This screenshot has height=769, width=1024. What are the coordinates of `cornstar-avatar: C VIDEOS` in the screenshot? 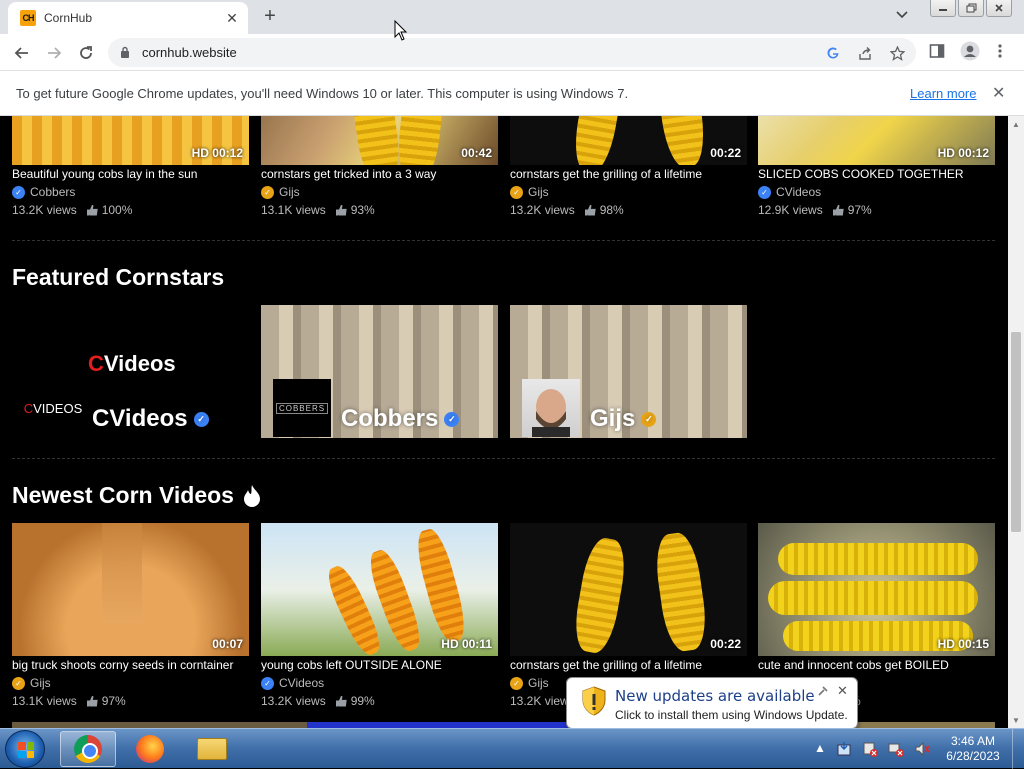 It's located at (53, 408).